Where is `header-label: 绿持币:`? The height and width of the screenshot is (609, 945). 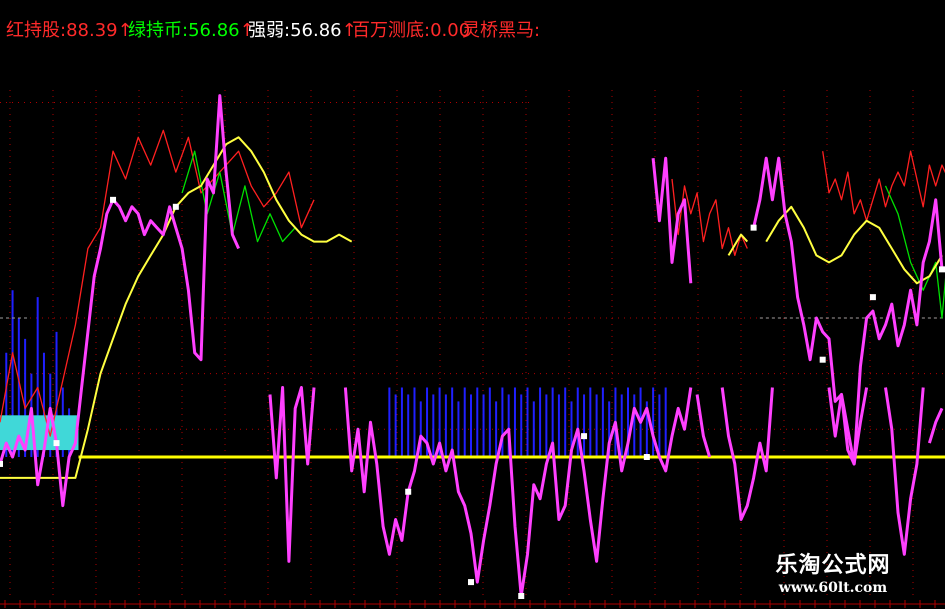
header-label: 绿持币: is located at coordinates (158, 30).